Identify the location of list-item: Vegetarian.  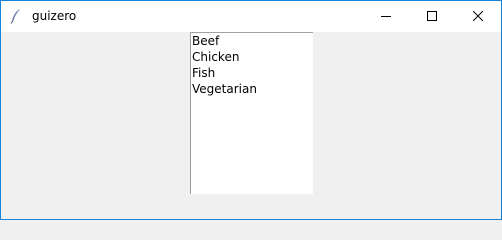
(252, 89).